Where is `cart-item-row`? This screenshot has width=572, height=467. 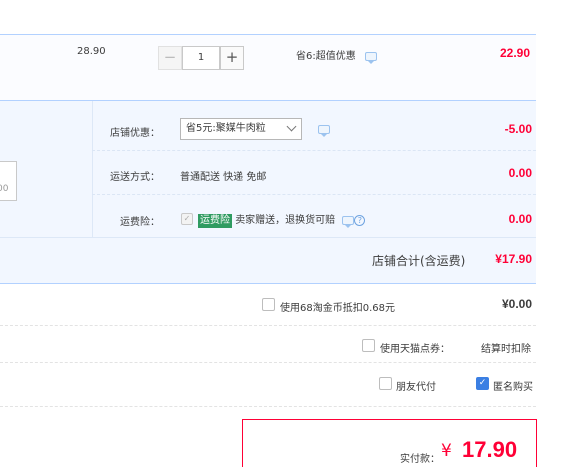
cart-item-row is located at coordinates (268, 67).